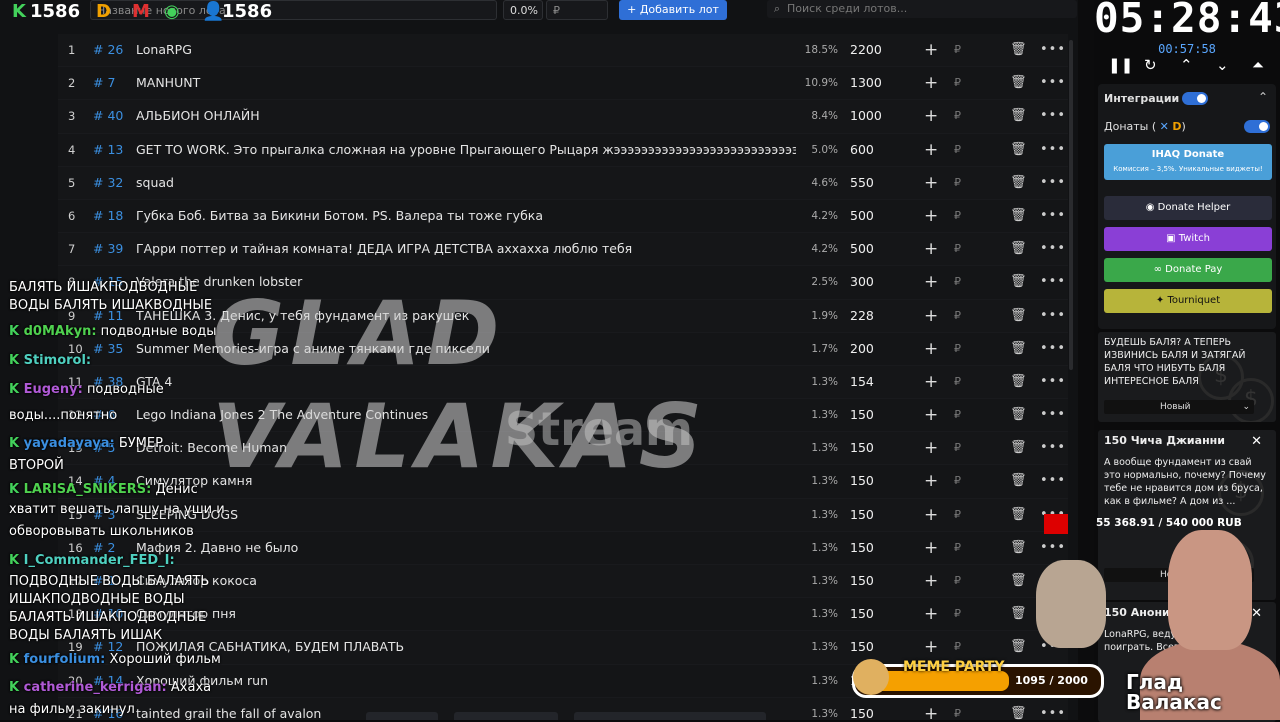  I want to click on integrations-toggle, so click(1195, 98).